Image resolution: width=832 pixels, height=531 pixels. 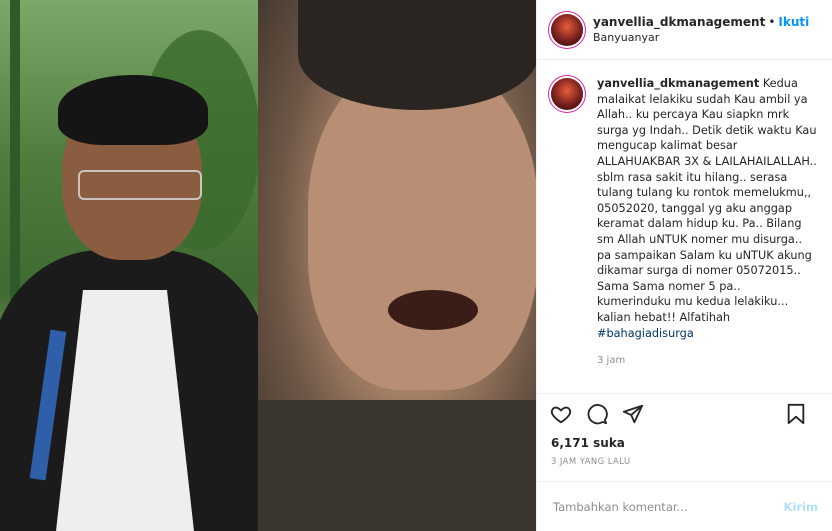 I want to click on singer-hair, so click(x=417, y=55).